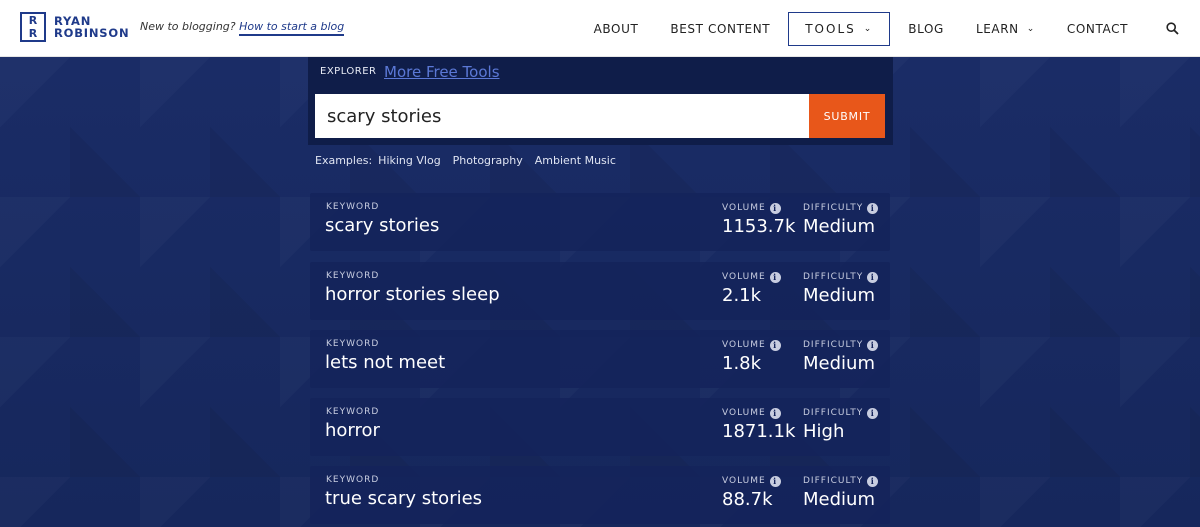 The height and width of the screenshot is (527, 1200). Describe the element at coordinates (824, 431) in the screenshot. I see `difficulty-value: High` at that location.